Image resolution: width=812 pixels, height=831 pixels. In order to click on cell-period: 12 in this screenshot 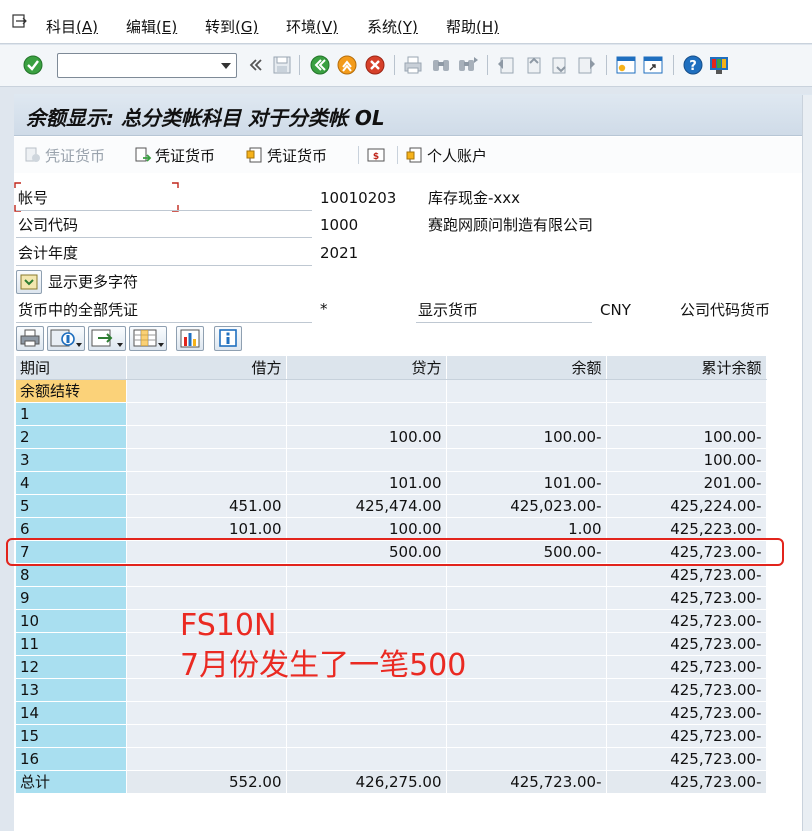, I will do `click(71, 667)`.